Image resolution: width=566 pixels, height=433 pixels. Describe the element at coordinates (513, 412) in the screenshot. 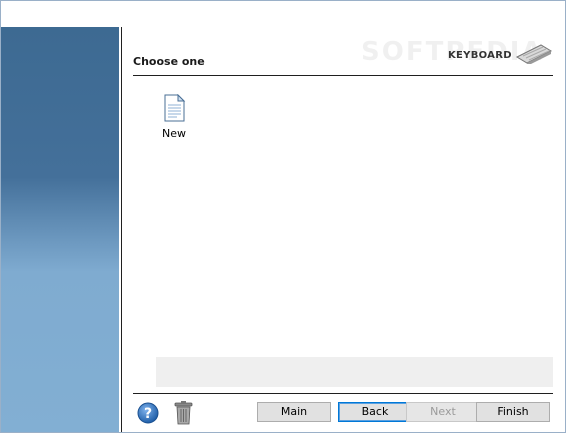

I see `finish-button: Finish` at that location.